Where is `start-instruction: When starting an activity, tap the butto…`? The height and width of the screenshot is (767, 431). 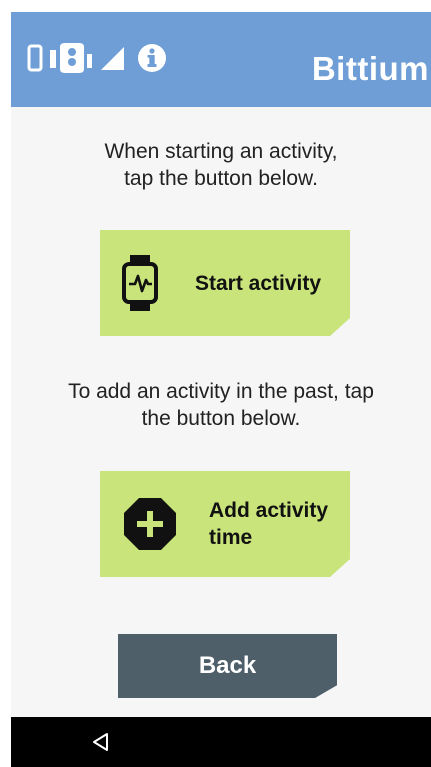
start-instruction: When starting an activity, tap the butto… is located at coordinates (221, 165).